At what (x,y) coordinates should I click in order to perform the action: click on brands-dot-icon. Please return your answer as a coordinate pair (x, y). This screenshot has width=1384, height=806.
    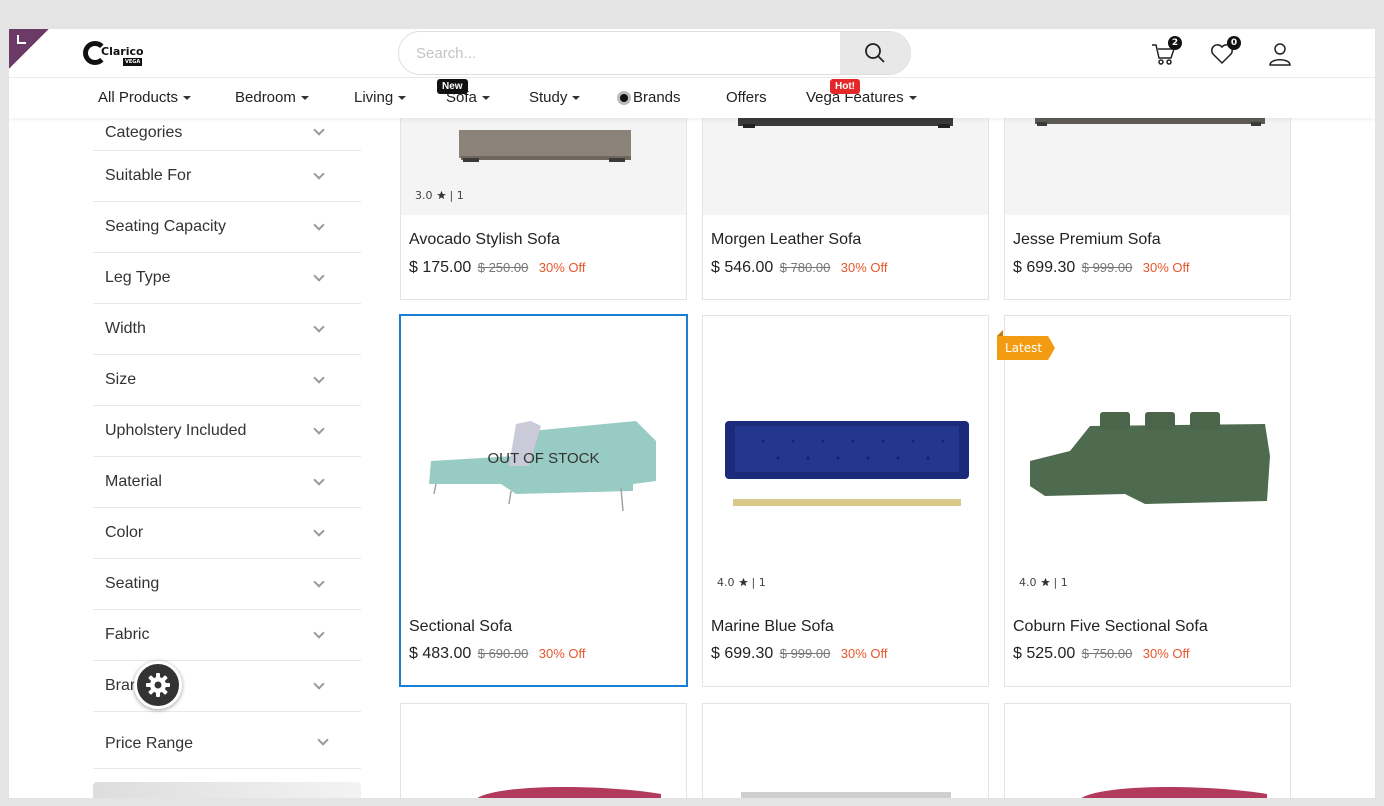
    Looking at the image, I should click on (624, 98).